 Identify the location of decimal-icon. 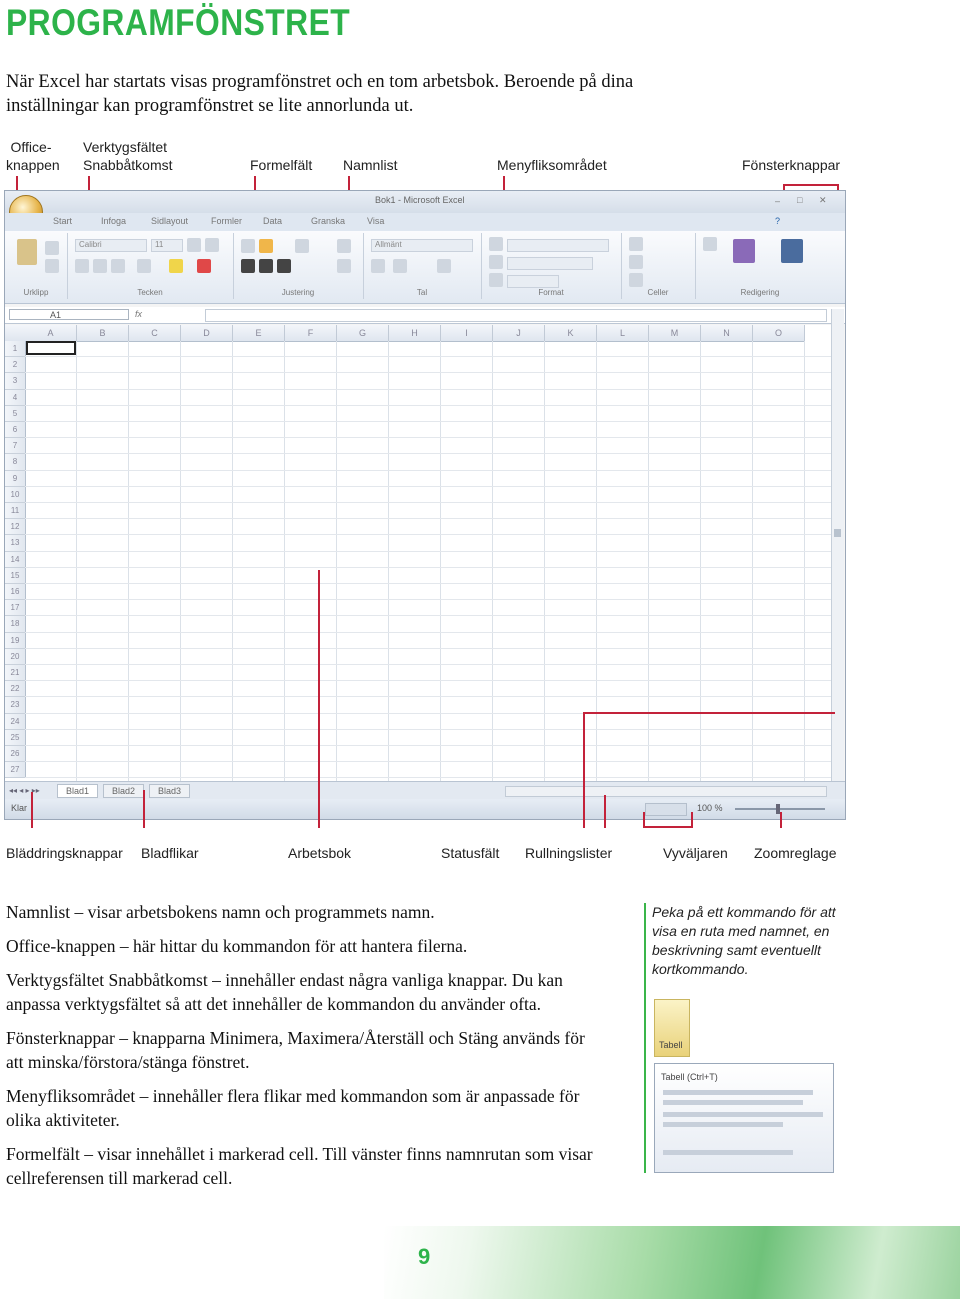
(444, 266).